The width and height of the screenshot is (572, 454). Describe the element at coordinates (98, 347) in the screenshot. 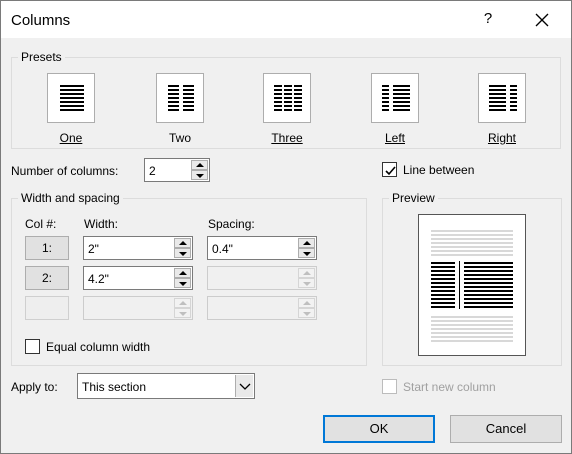

I see `equal-width-label: Equal column width` at that location.